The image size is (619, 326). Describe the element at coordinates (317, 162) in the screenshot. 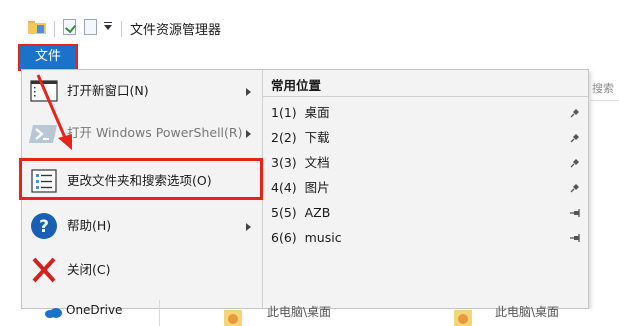

I see `place-name: 文档` at that location.